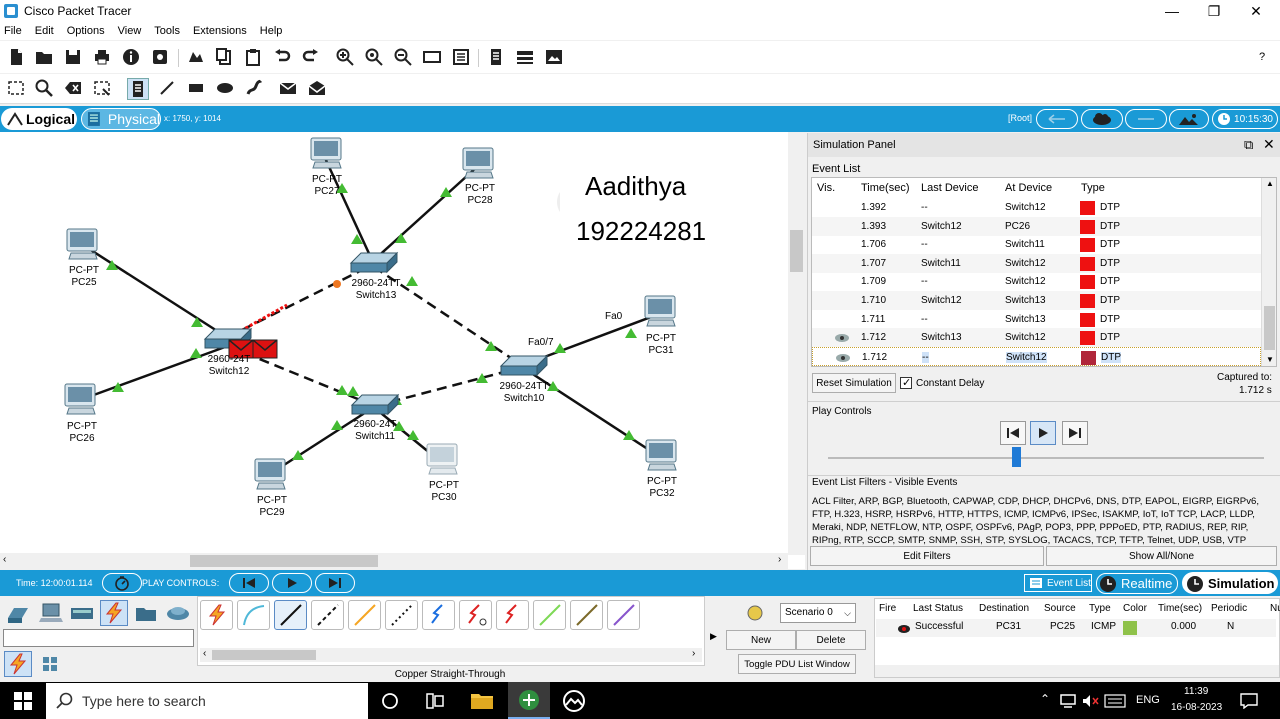 The height and width of the screenshot is (719, 1280). What do you see at coordinates (1036, 319) in the screenshot?
I see `event-row: 1.711 -- Switch13 DTP` at bounding box center [1036, 319].